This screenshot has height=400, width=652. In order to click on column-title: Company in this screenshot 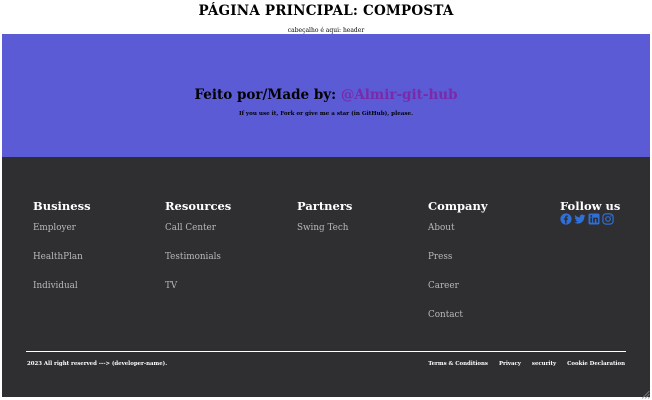, I will do `click(458, 206)`.